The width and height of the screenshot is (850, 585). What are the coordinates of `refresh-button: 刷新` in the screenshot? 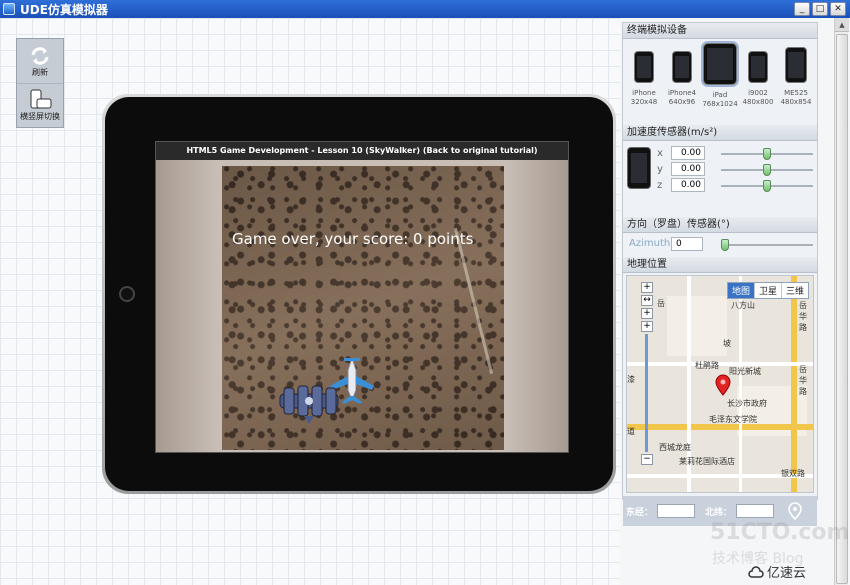 It's located at (40, 61).